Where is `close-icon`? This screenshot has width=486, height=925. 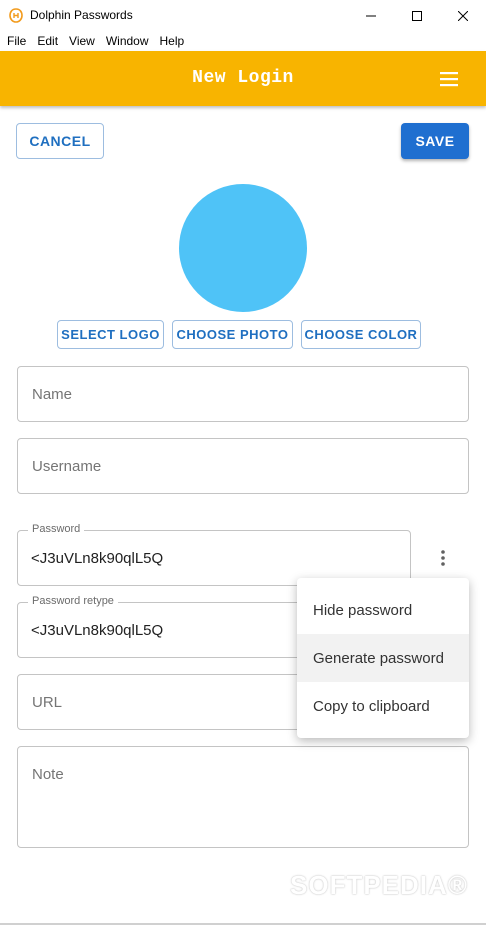
close-icon is located at coordinates (463, 15).